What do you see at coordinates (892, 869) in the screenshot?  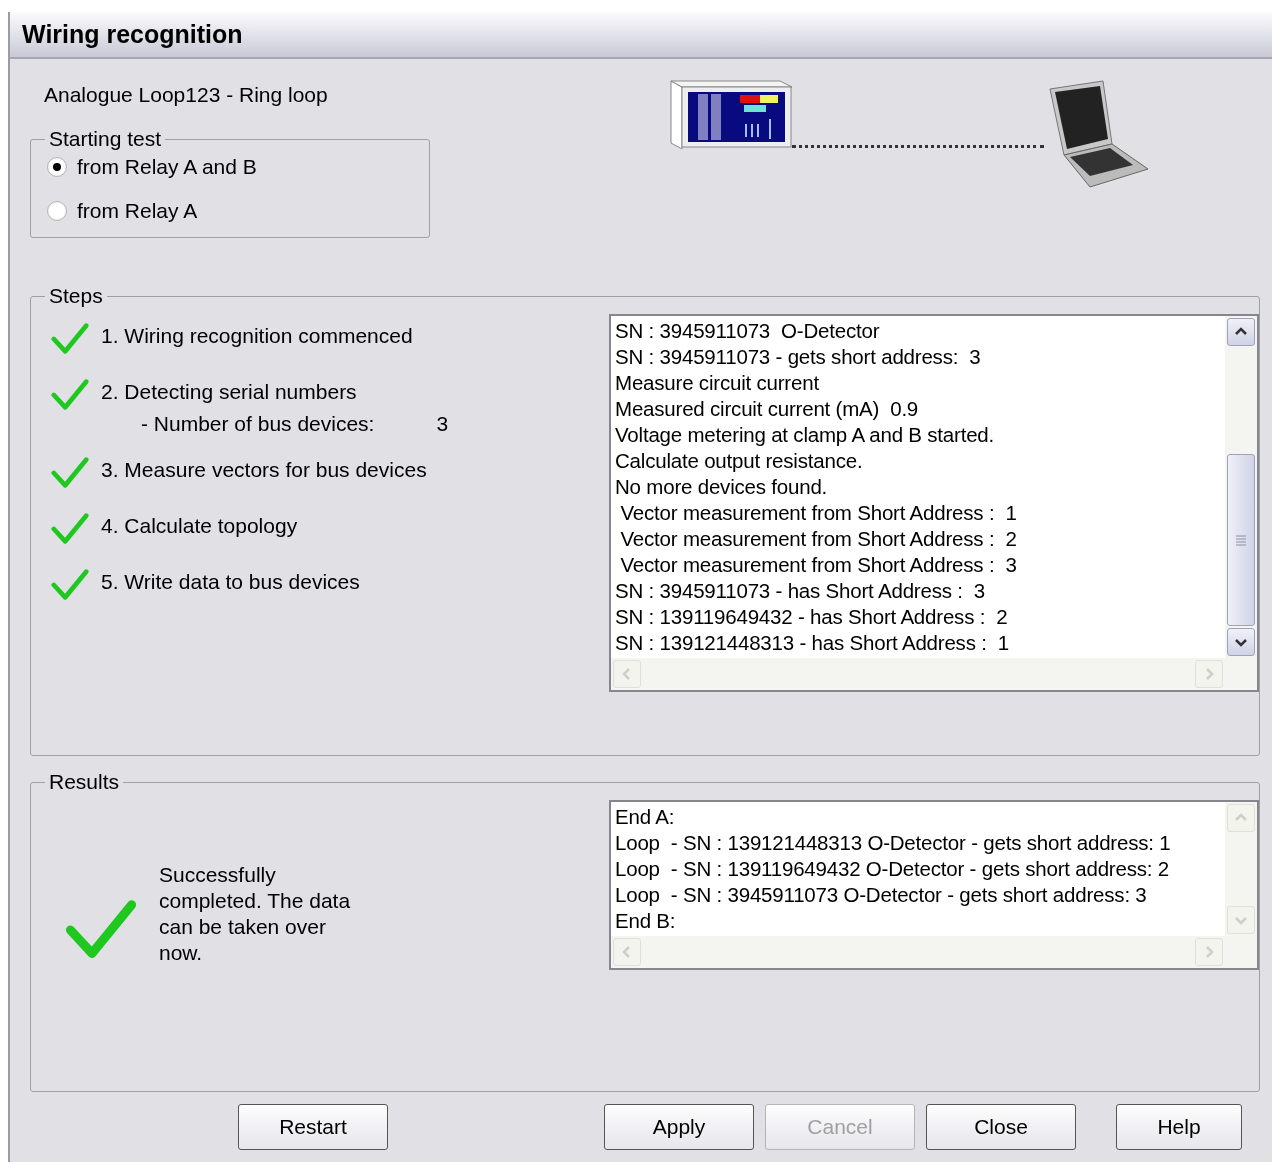 I see `log-line: Loop - SN : 139119649432 O-Detector - gets short address: 2` at bounding box center [892, 869].